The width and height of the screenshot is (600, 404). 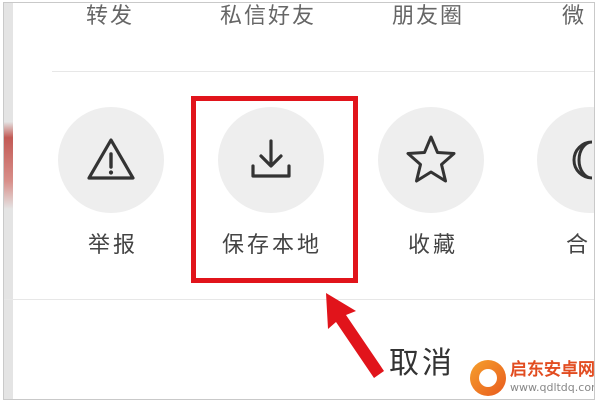 What do you see at coordinates (488, 378) in the screenshot?
I see `watermark-logo-icon` at bounding box center [488, 378].